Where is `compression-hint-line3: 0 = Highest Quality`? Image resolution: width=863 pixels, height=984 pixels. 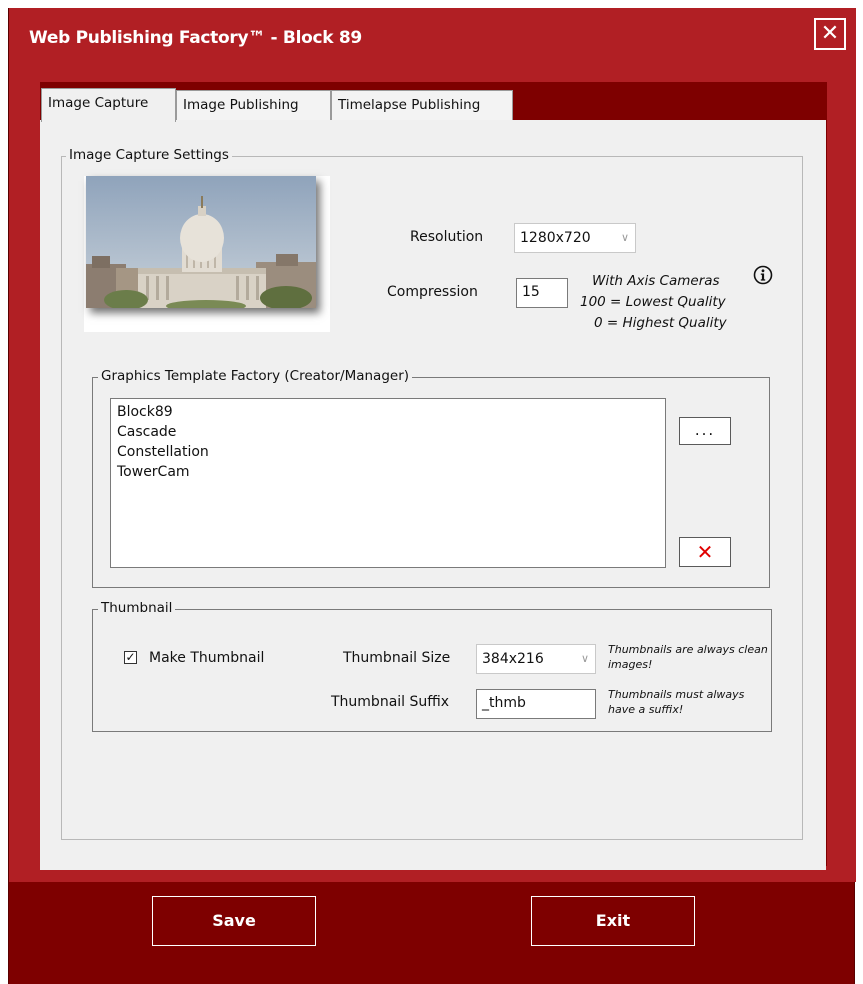
compression-hint-line3: 0 = Highest Quality is located at coordinates (660, 323).